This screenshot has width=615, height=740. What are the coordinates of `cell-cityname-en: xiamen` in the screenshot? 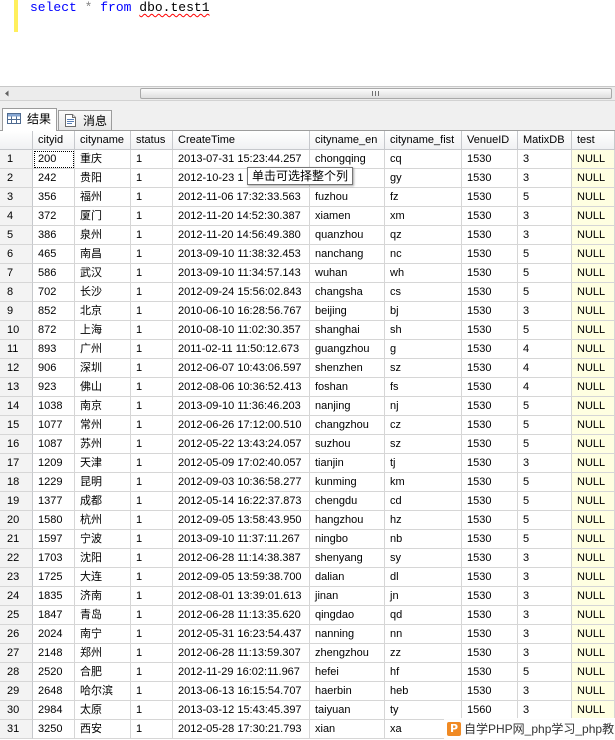 It's located at (347, 216).